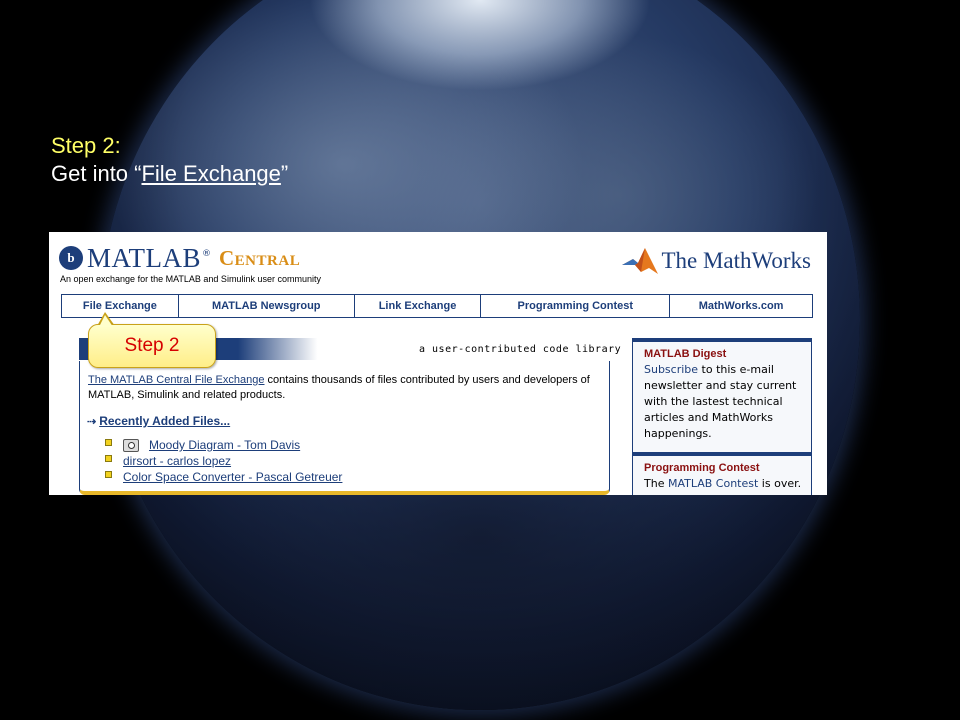 This screenshot has width=960, height=720. I want to click on contest-suffix: is over., so click(780, 483).